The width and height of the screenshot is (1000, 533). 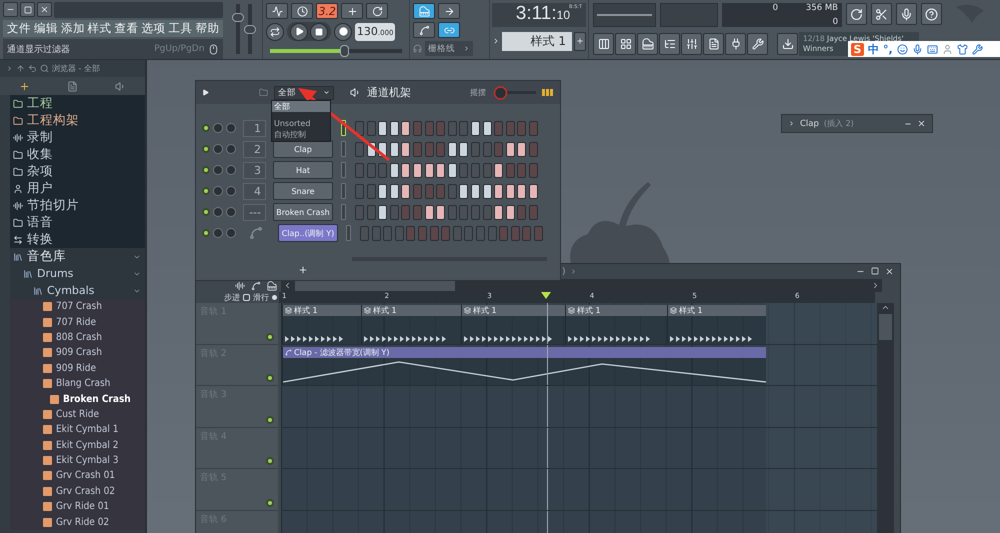 I want to click on keyboard-icon, so click(x=932, y=49).